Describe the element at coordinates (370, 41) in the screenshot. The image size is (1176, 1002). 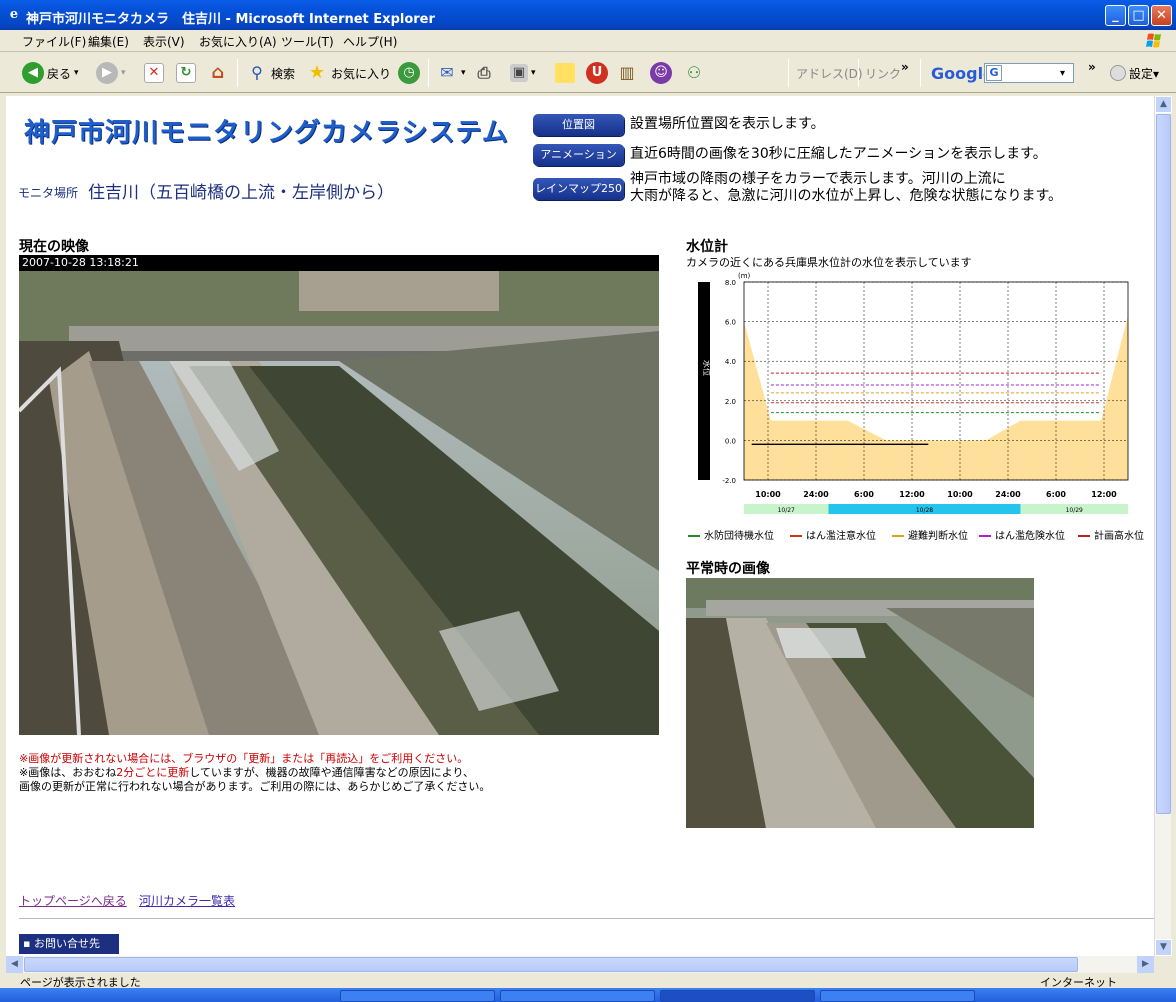
I see `menu-help: ヘルプ(H)` at that location.